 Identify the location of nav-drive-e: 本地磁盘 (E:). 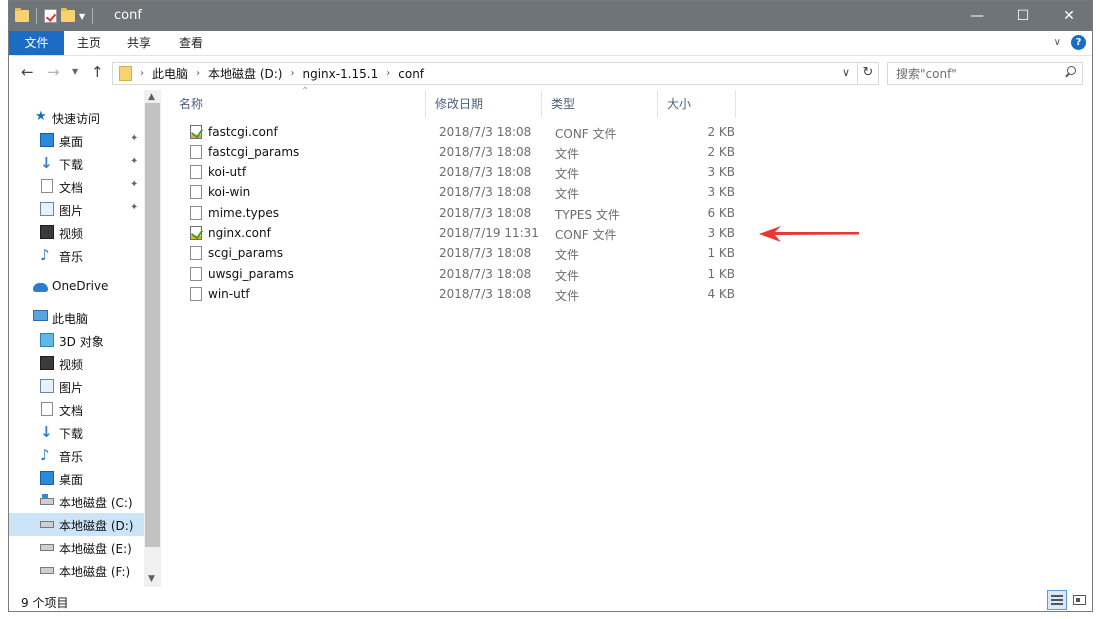
(76, 547).